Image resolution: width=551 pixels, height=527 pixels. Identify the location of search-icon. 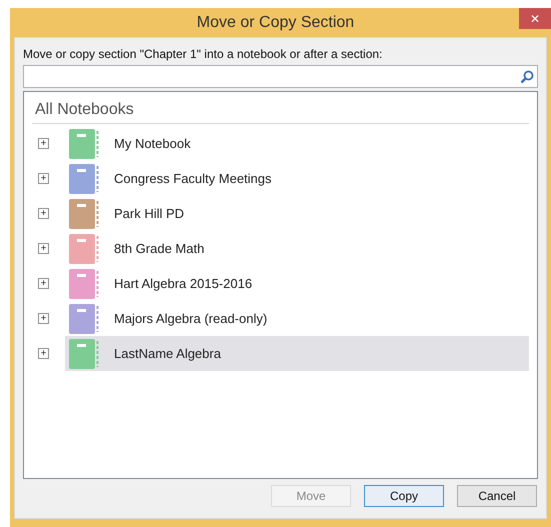
(527, 77).